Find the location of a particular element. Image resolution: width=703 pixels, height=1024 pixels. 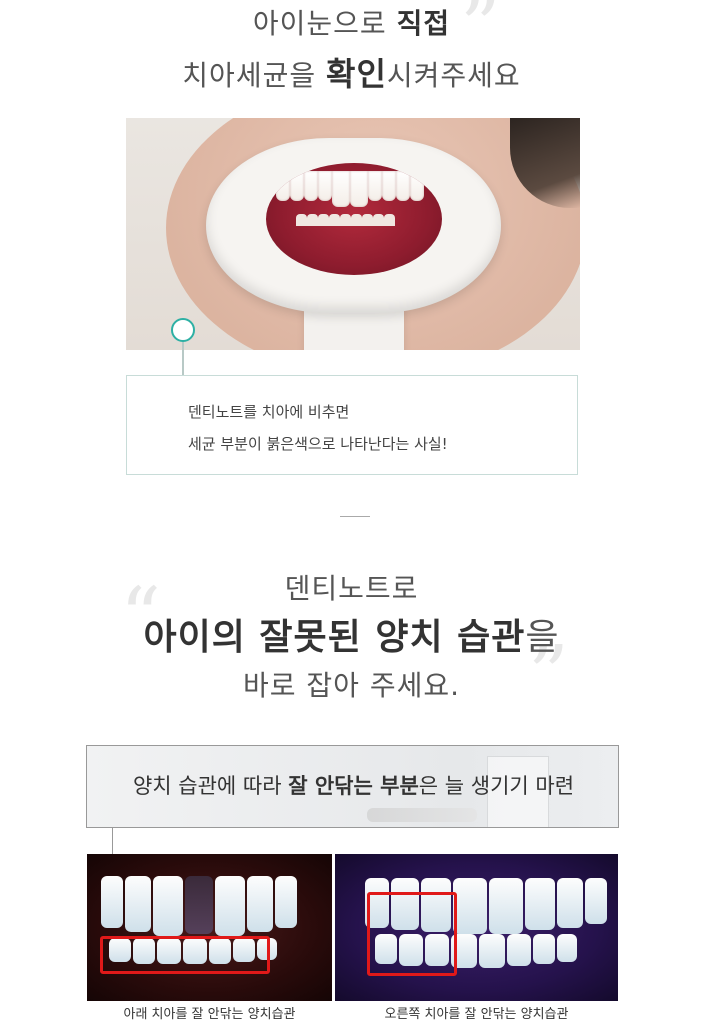

banner-text-post: 은 늘 생기기 마련 is located at coordinates (496, 786).